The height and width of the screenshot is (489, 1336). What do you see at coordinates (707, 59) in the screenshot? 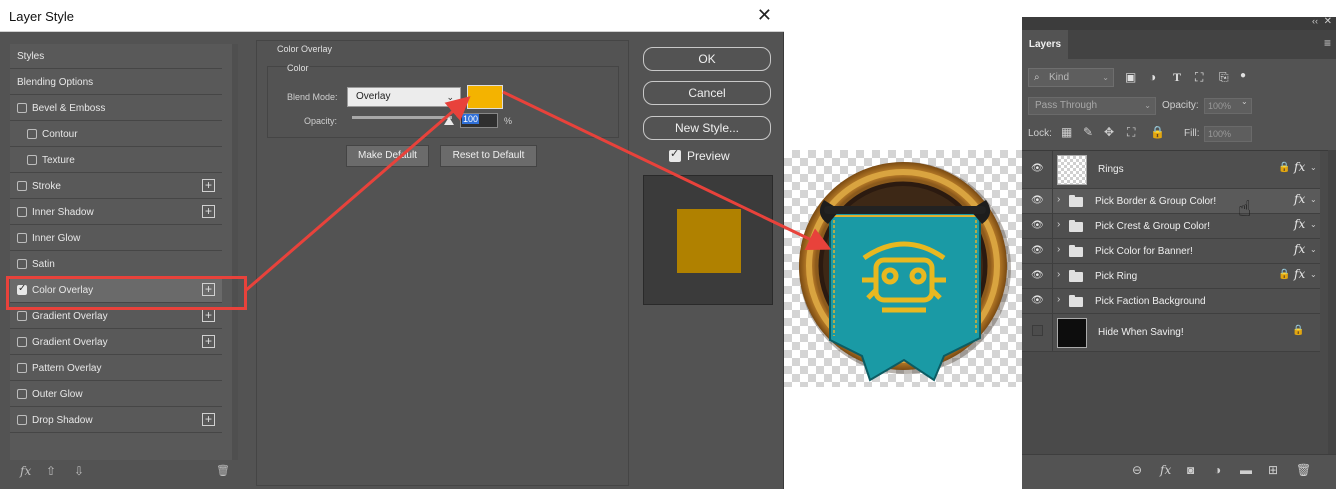
I see `ok-button: OK` at bounding box center [707, 59].